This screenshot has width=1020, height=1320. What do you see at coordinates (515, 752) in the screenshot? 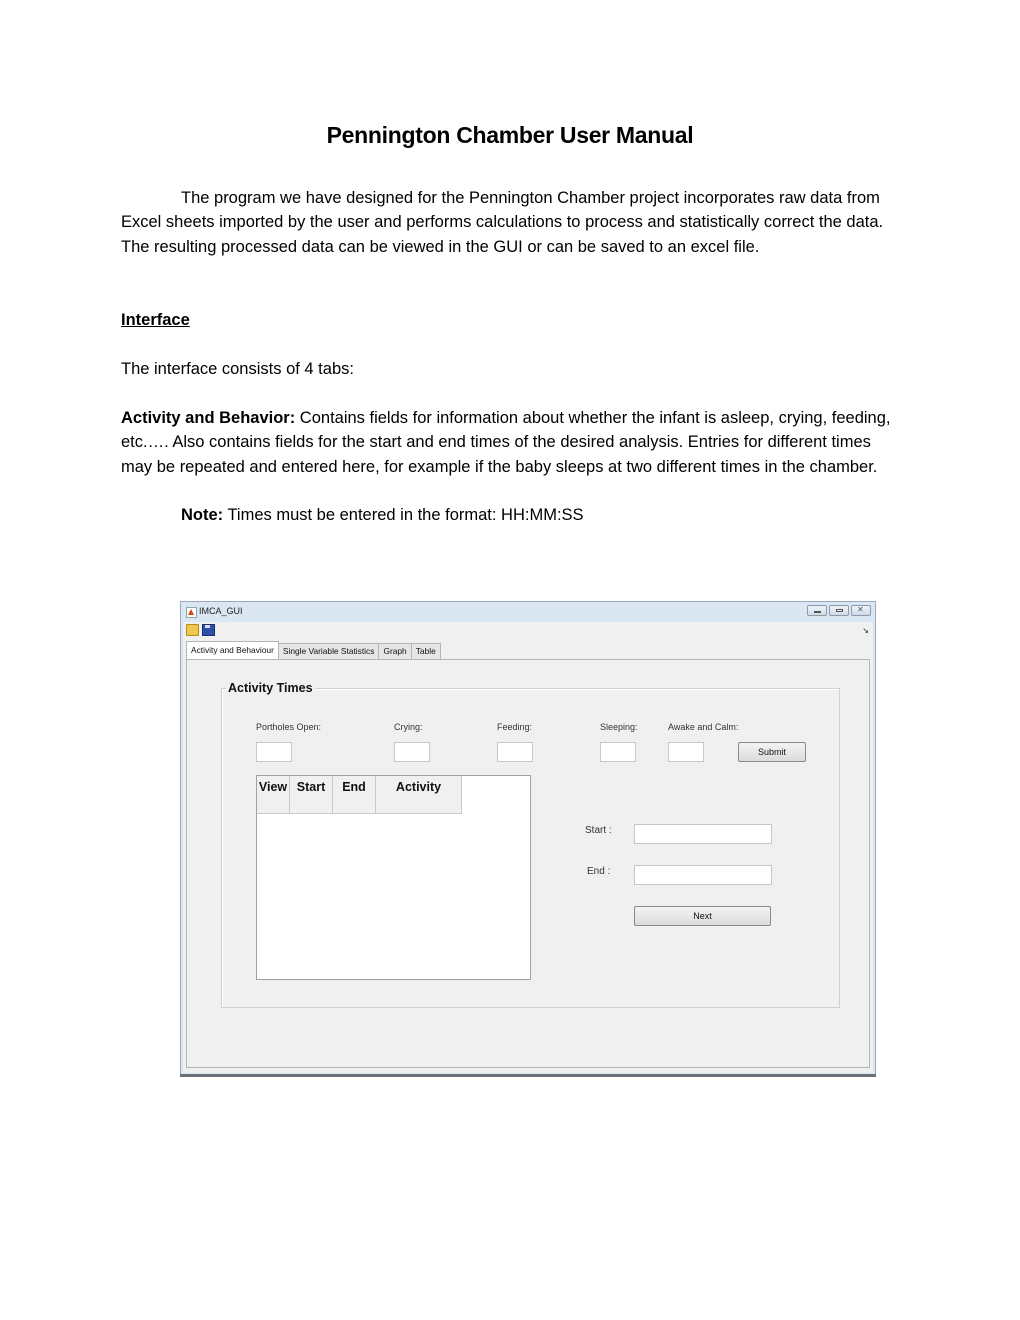
I see `feeding-field` at bounding box center [515, 752].